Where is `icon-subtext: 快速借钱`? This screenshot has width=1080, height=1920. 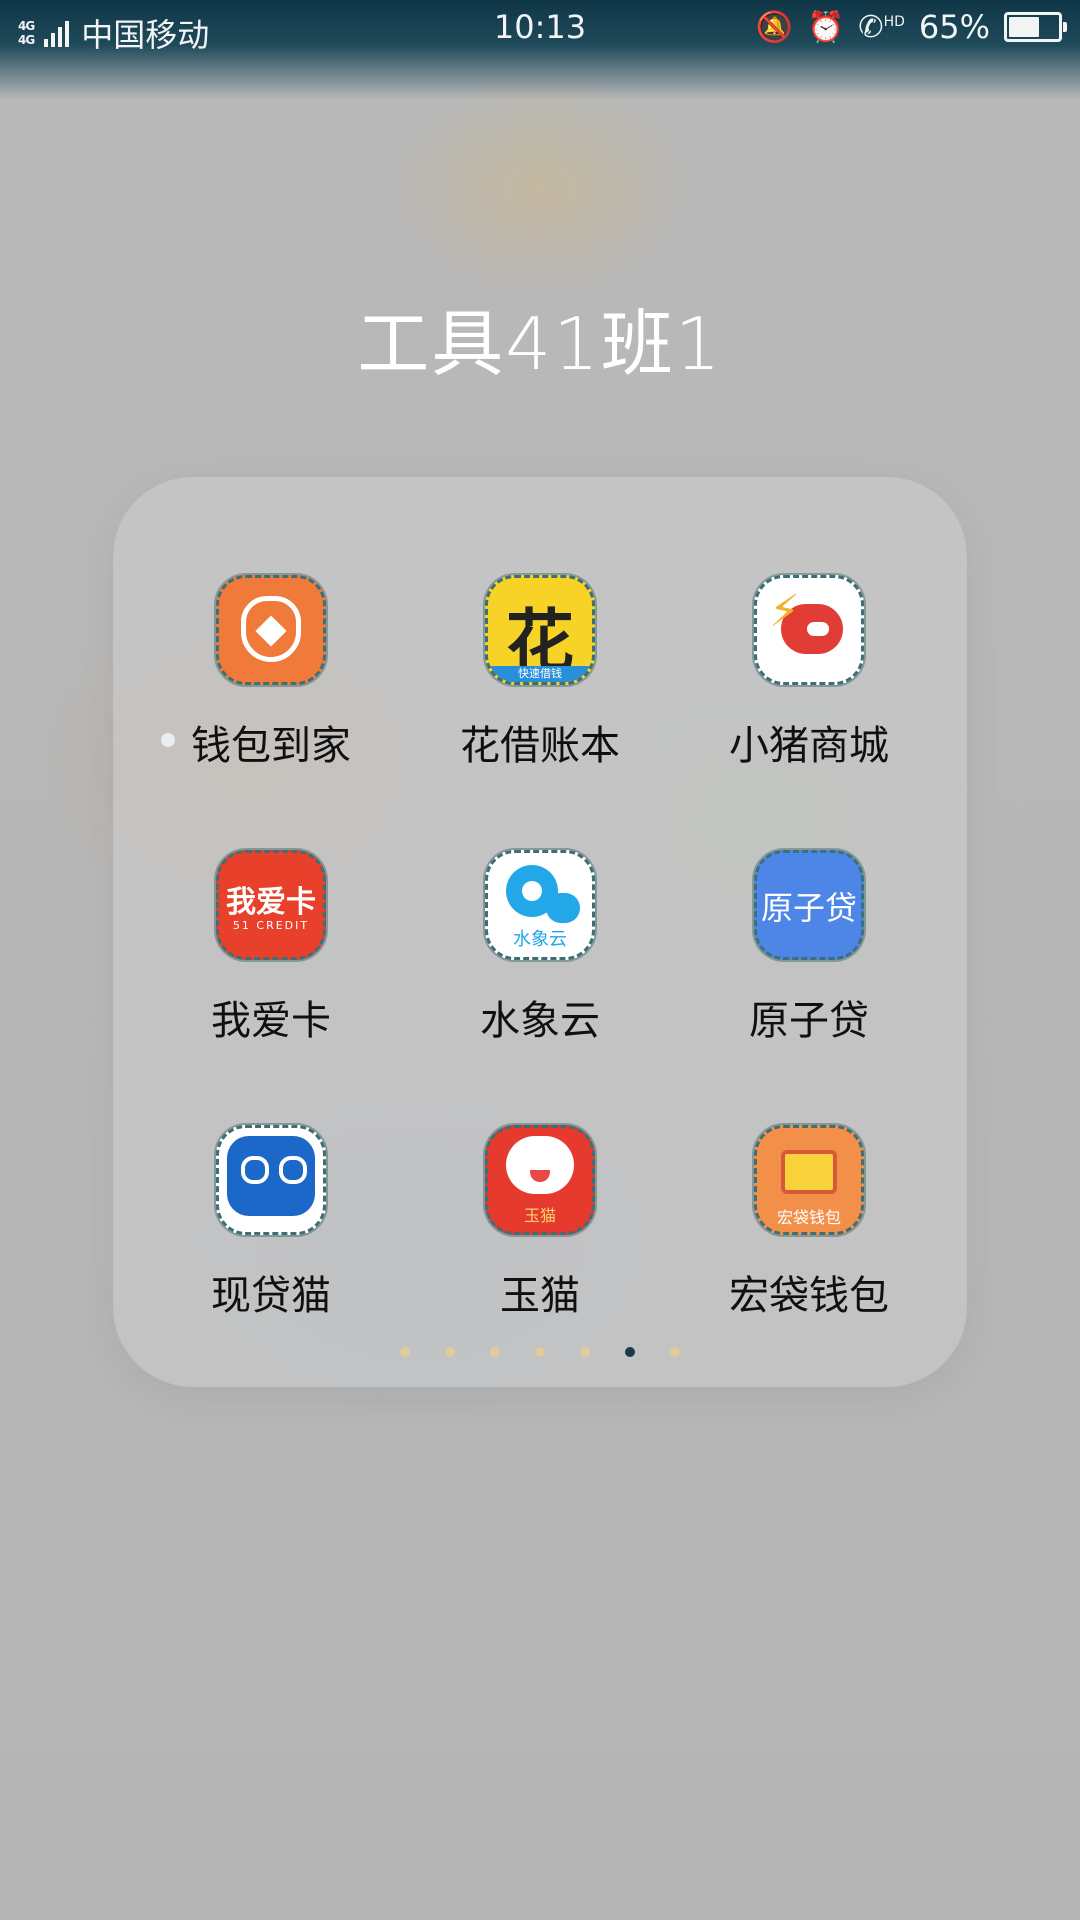 icon-subtext: 快速借钱 is located at coordinates (540, 674).